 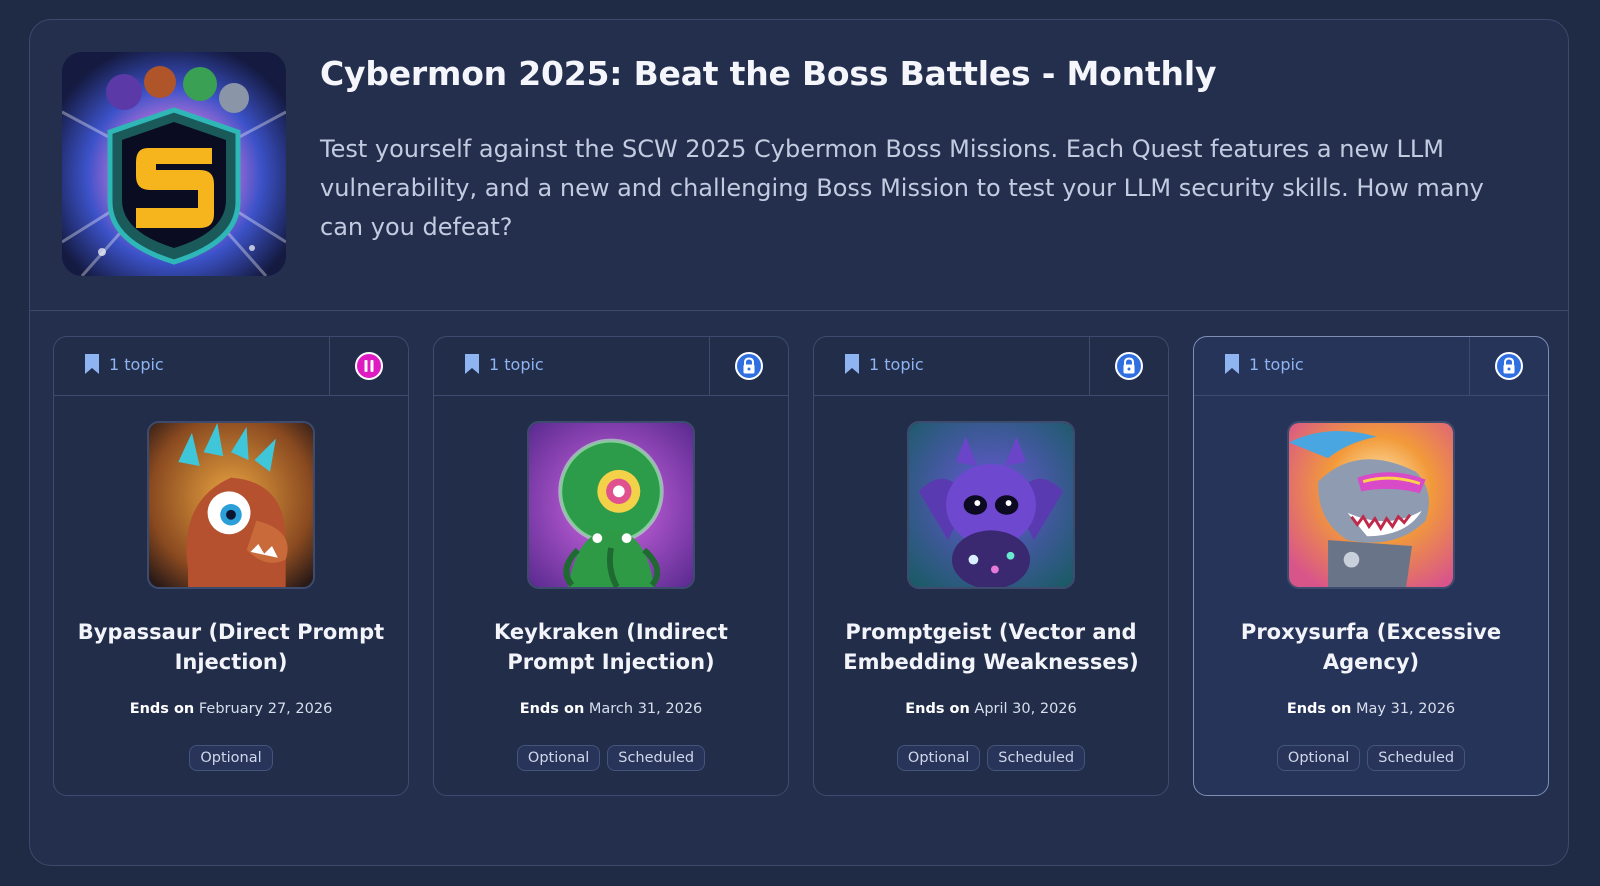 I want to click on mission-end-date: Ends on May 31, 2026, so click(x=1371, y=709).